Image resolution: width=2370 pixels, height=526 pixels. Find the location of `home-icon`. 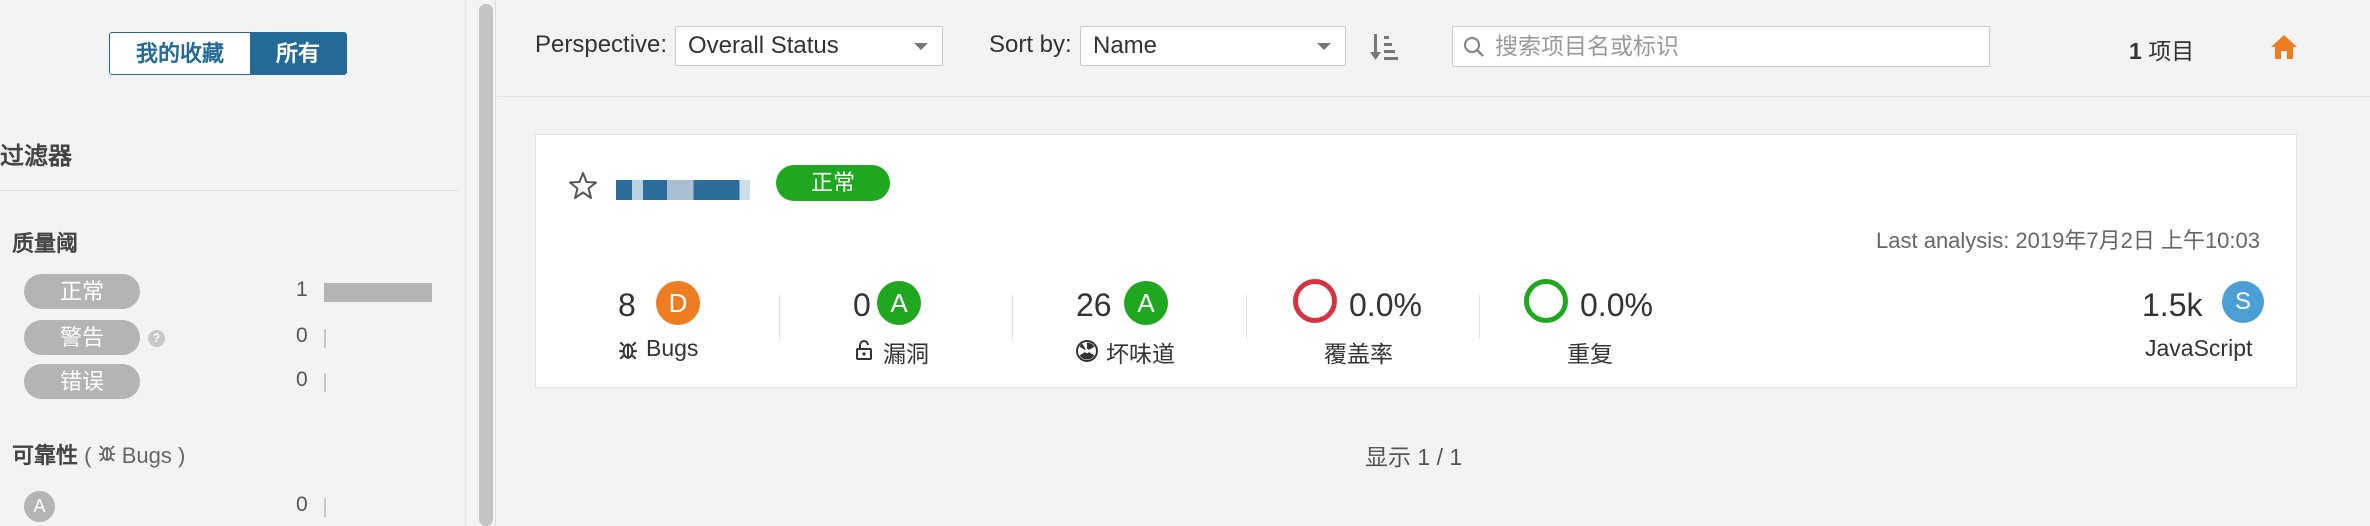

home-icon is located at coordinates (2284, 47).